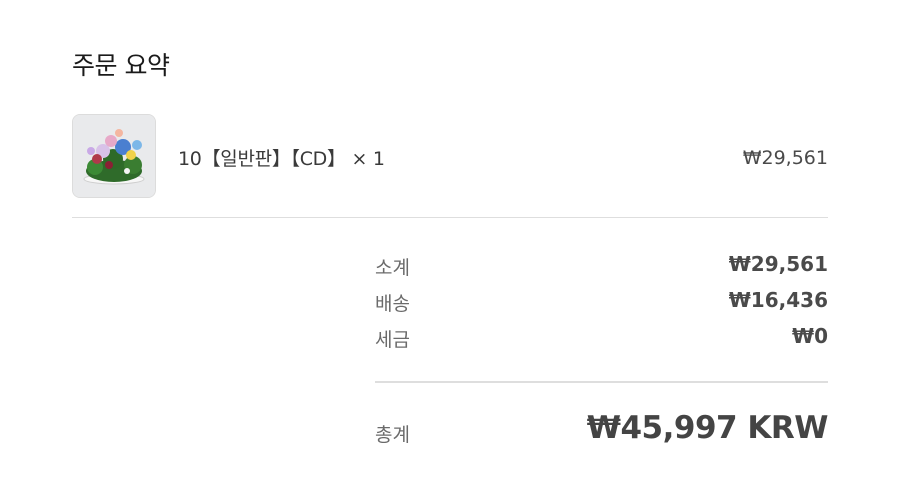 This screenshot has height=490, width=900. Describe the element at coordinates (778, 264) in the screenshot. I see `subtotal-value: ₩29,561` at that location.